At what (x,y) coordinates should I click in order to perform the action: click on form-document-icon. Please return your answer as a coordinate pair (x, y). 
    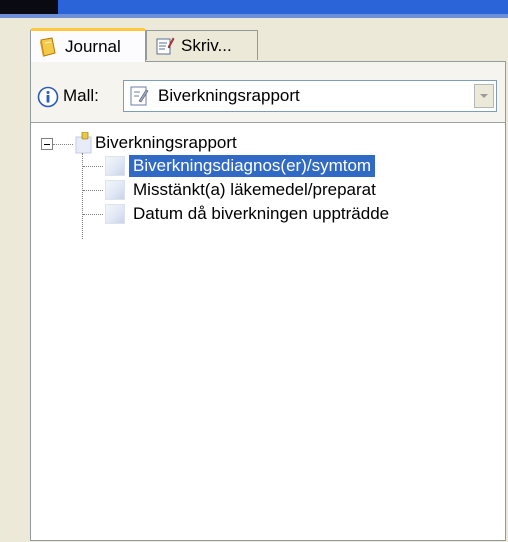
    Looking at the image, I should click on (139, 96).